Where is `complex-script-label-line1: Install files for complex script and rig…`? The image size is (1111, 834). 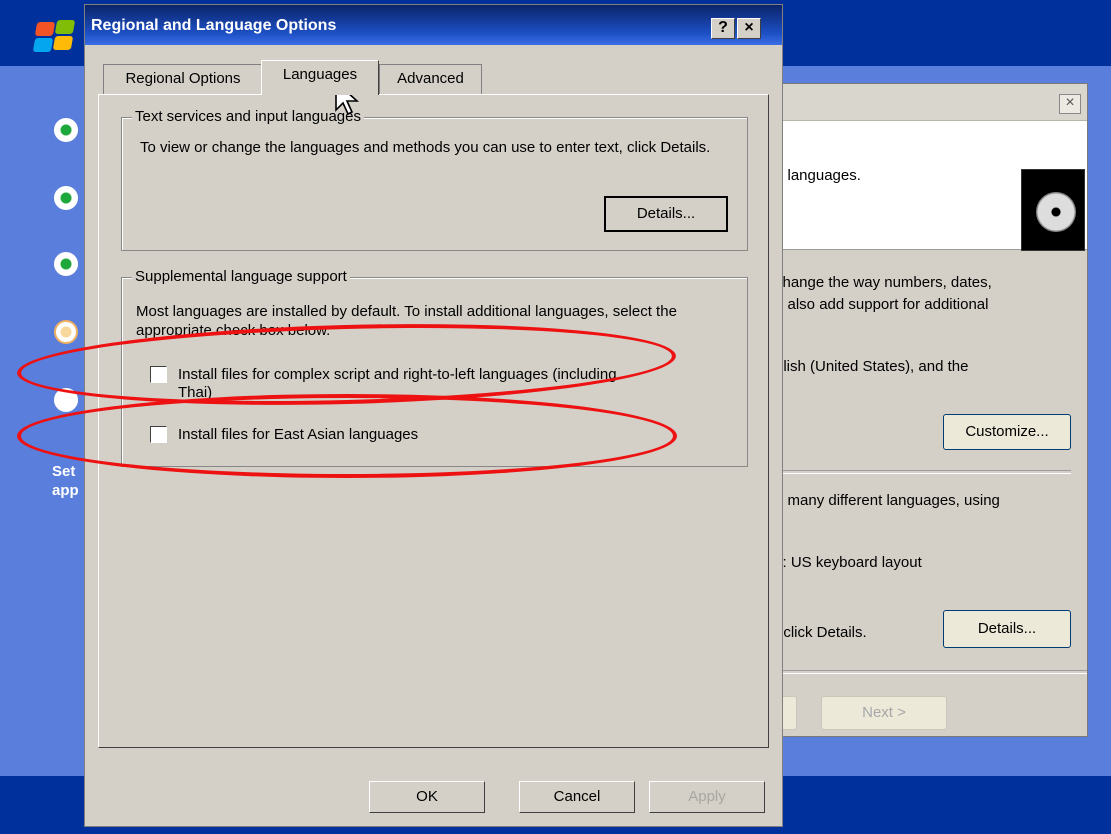
complex-script-label-line1: Install files for complex script and rig… is located at coordinates (397, 374).